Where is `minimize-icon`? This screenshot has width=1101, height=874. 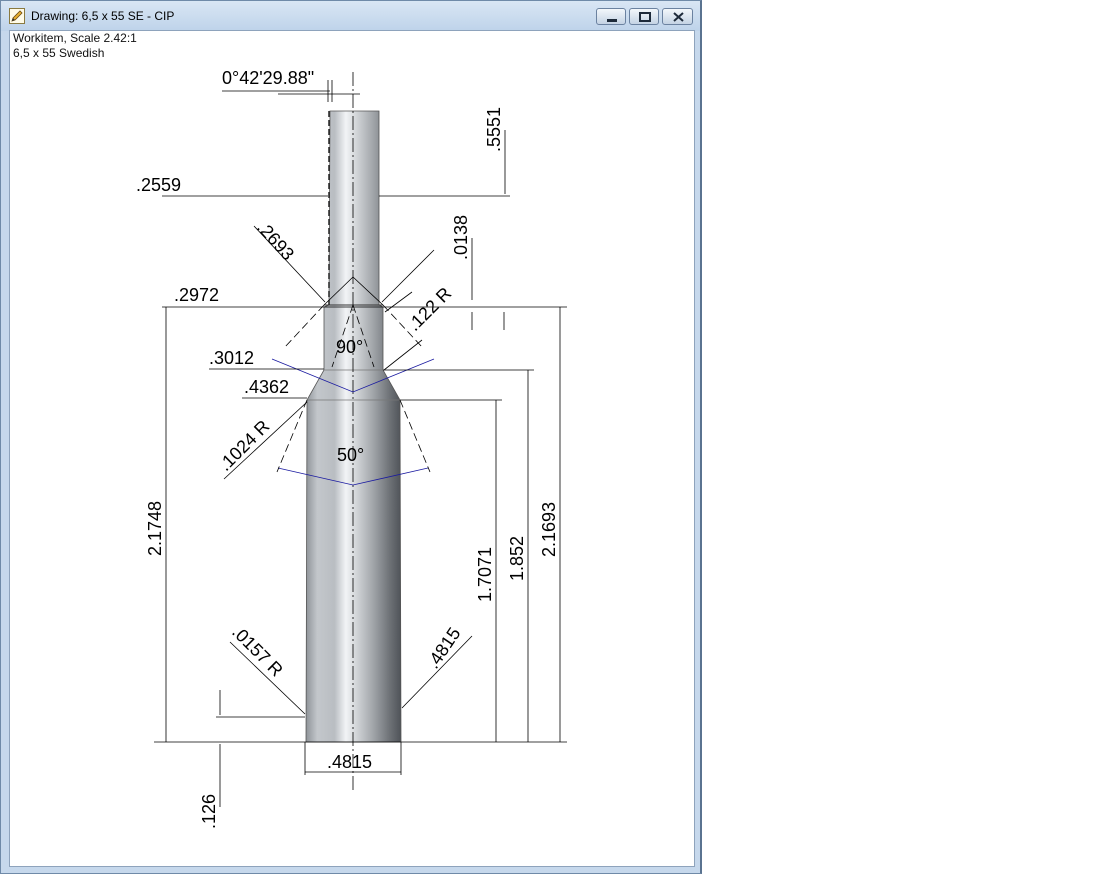 minimize-icon is located at coordinates (612, 20).